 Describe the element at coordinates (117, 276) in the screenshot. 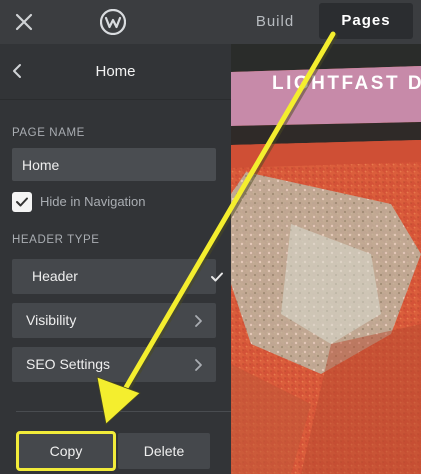

I see `header-option: Header` at that location.